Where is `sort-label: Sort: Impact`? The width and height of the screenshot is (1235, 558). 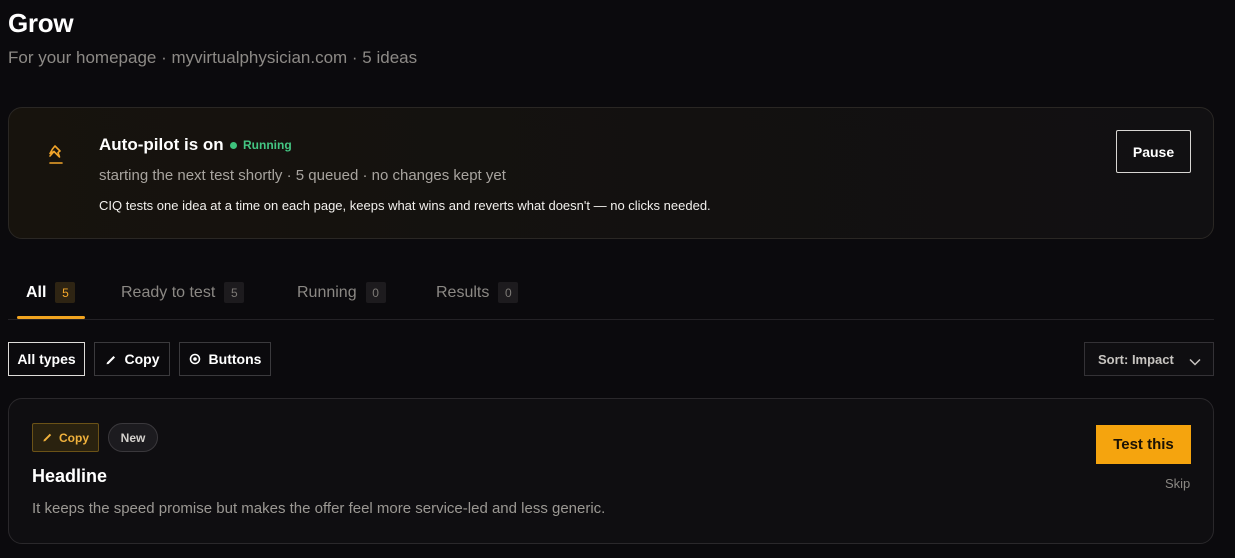
sort-label: Sort: Impact is located at coordinates (1136, 359).